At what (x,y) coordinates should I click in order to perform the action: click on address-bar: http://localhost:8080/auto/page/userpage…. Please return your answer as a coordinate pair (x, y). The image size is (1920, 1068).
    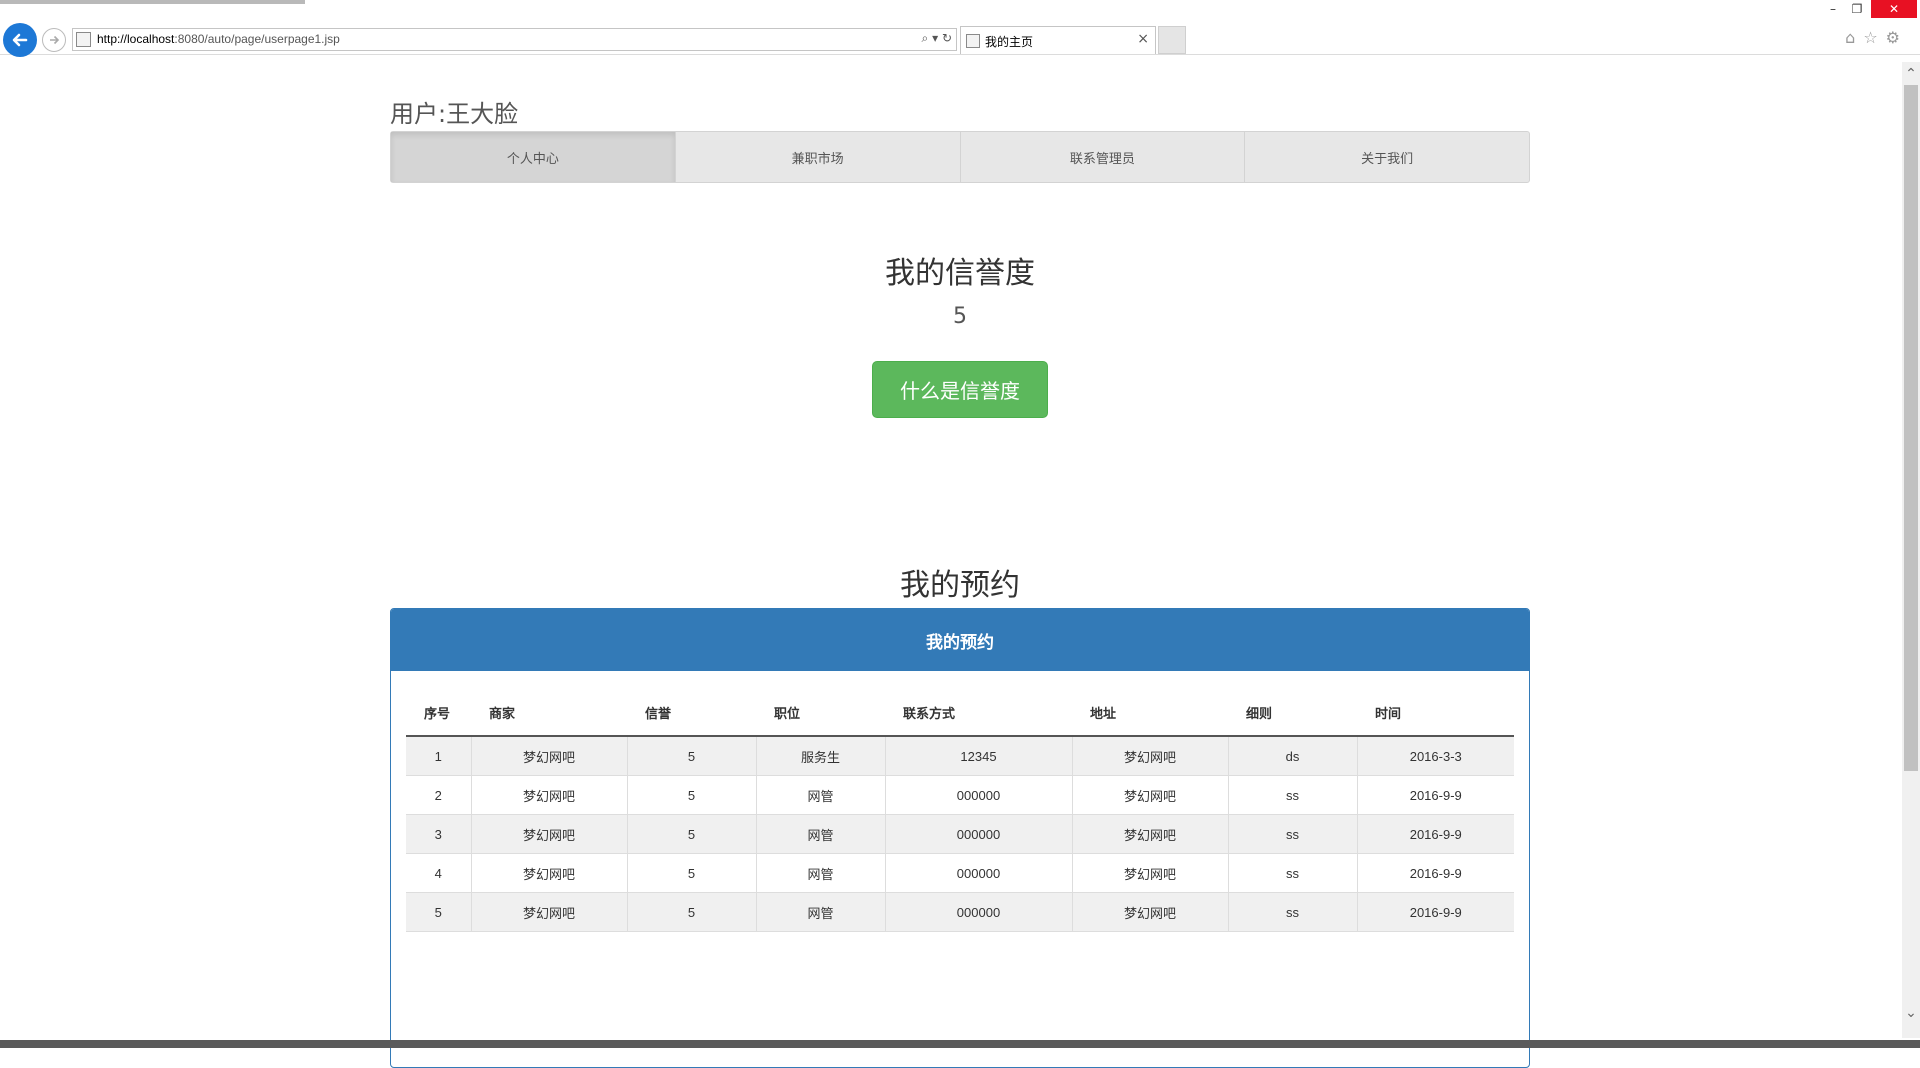
    Looking at the image, I should click on (514, 39).